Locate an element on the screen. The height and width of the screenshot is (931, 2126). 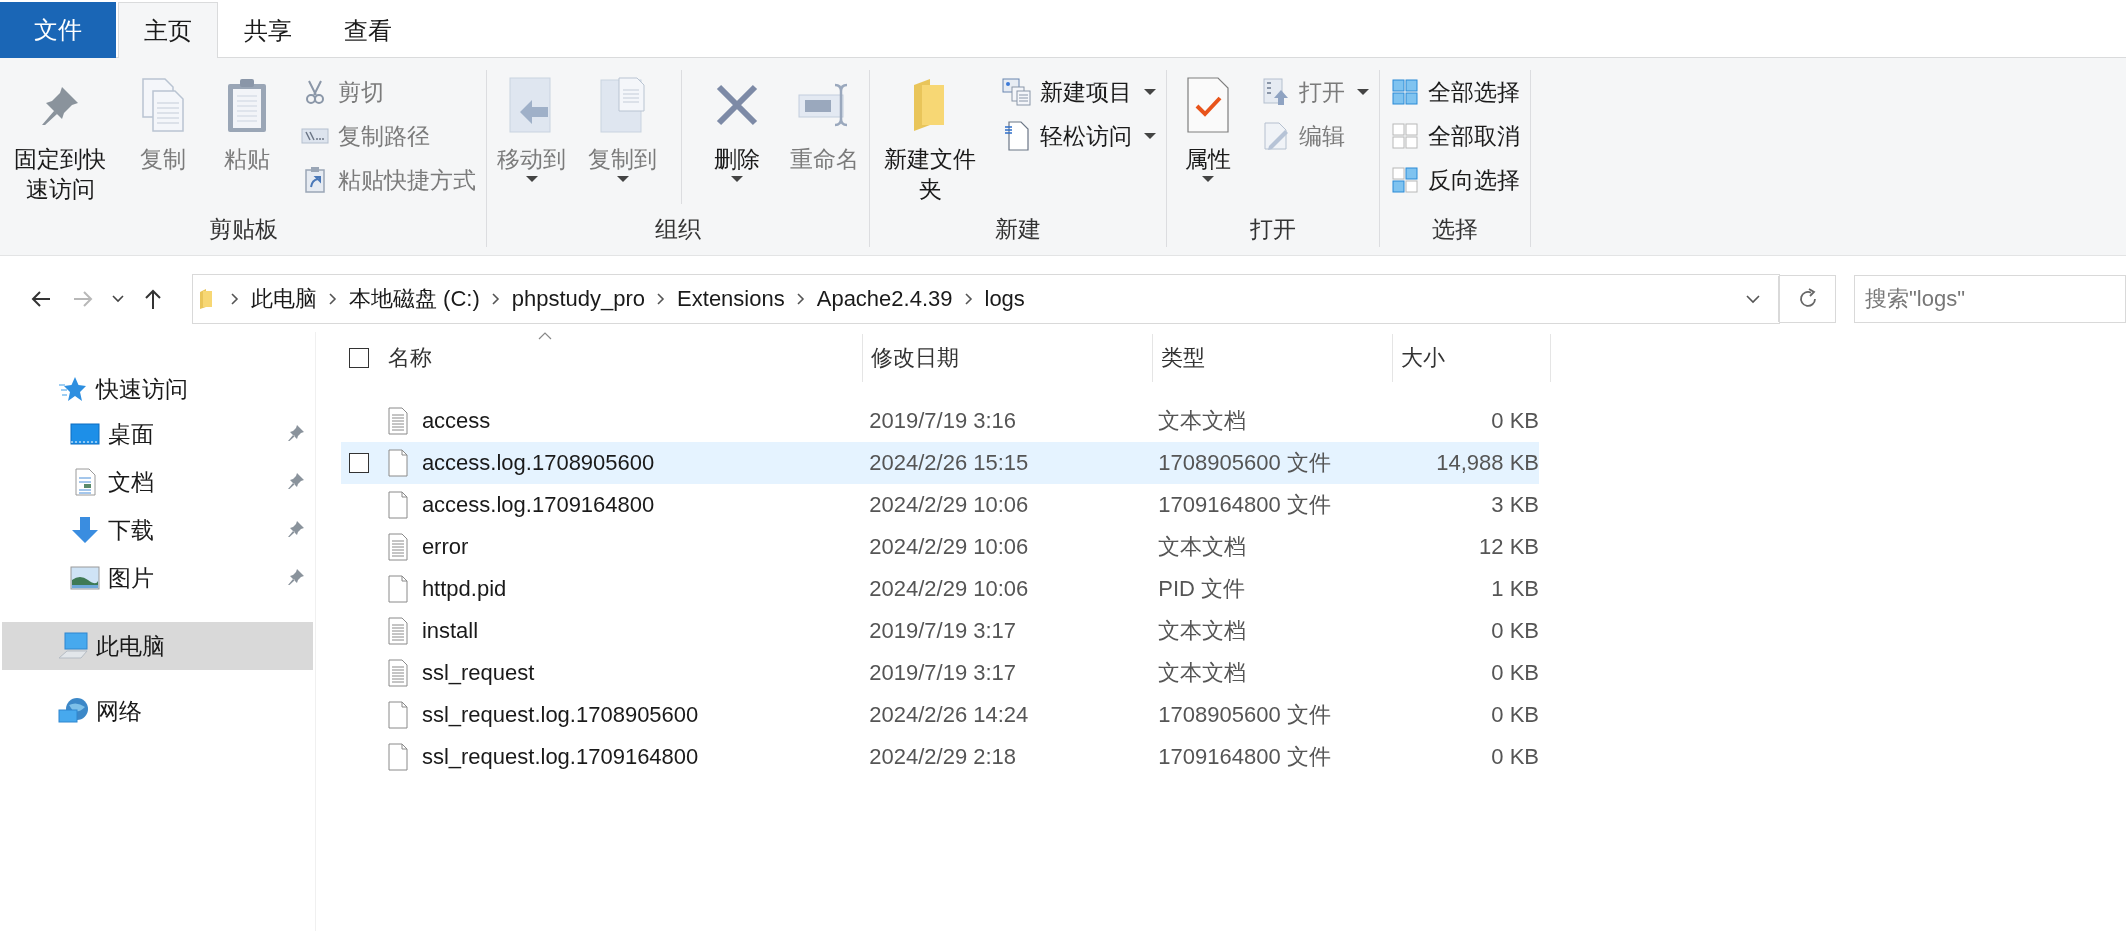
ribbon-button: 新建文件夹 is located at coordinates (930, 137).